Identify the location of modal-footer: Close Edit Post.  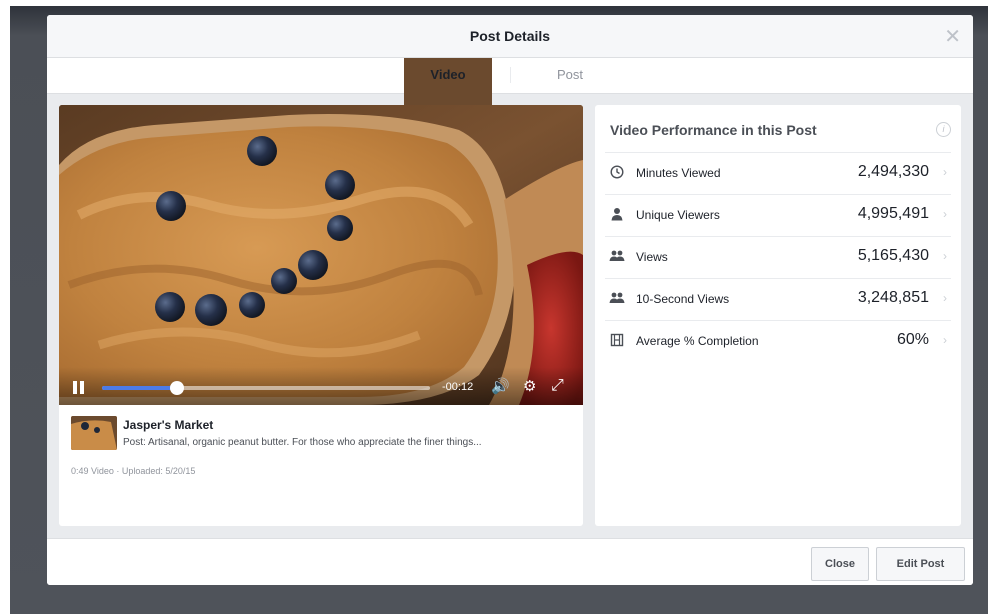
(510, 561).